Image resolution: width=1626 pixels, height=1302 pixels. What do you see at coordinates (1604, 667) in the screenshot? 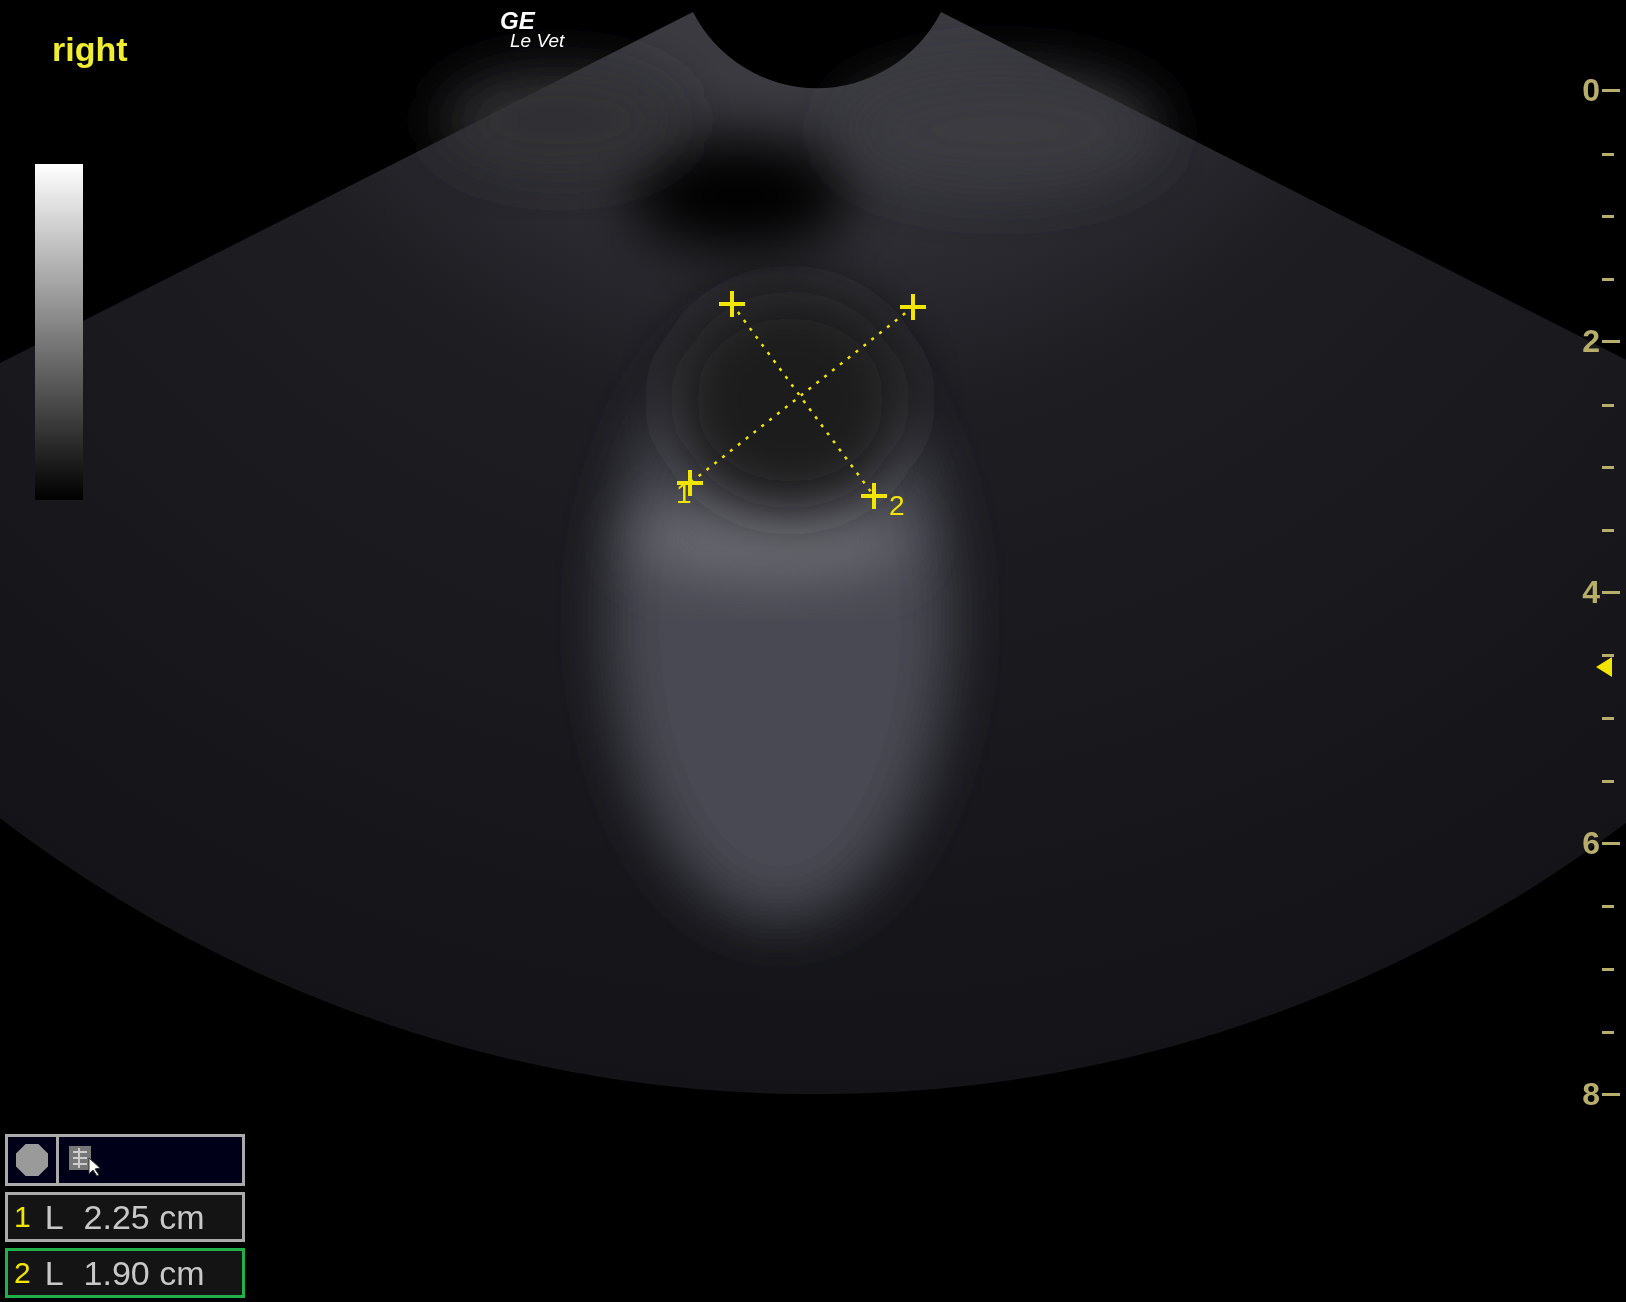
I see `focus-marker-icon` at bounding box center [1604, 667].